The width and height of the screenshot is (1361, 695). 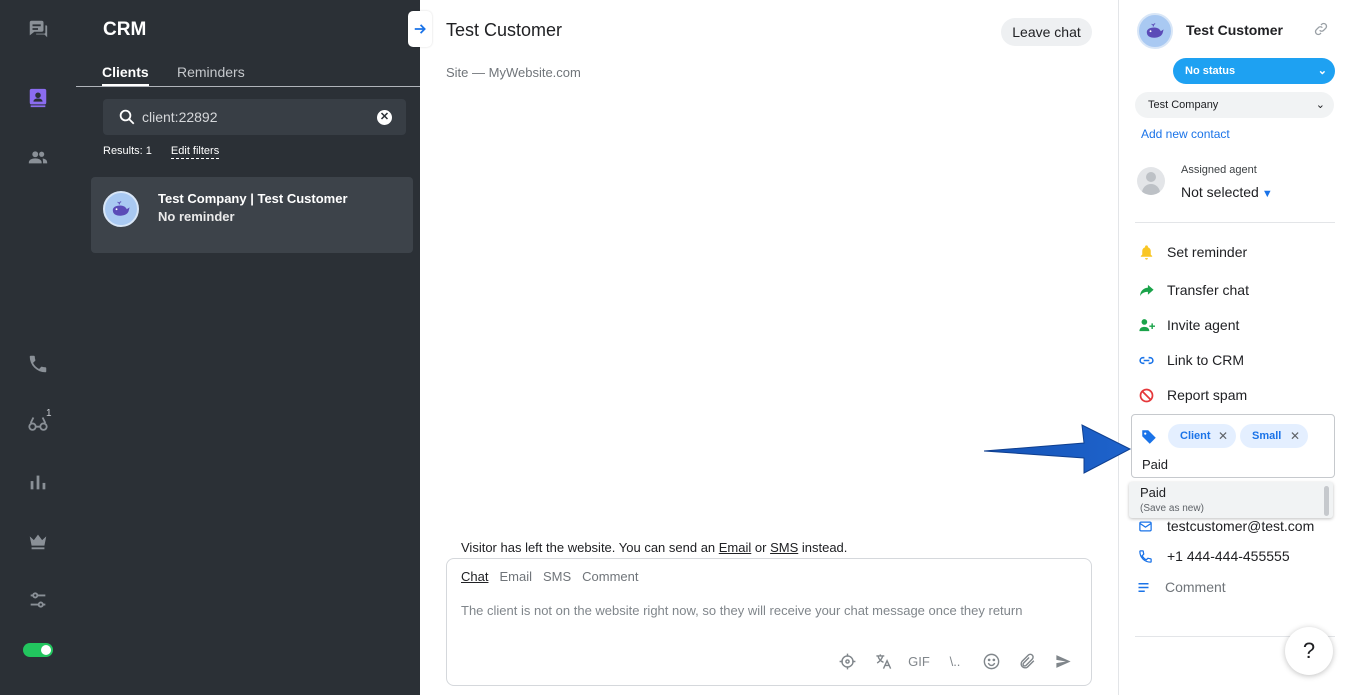 I want to click on clear-search-icon: ✕, so click(x=384, y=117).